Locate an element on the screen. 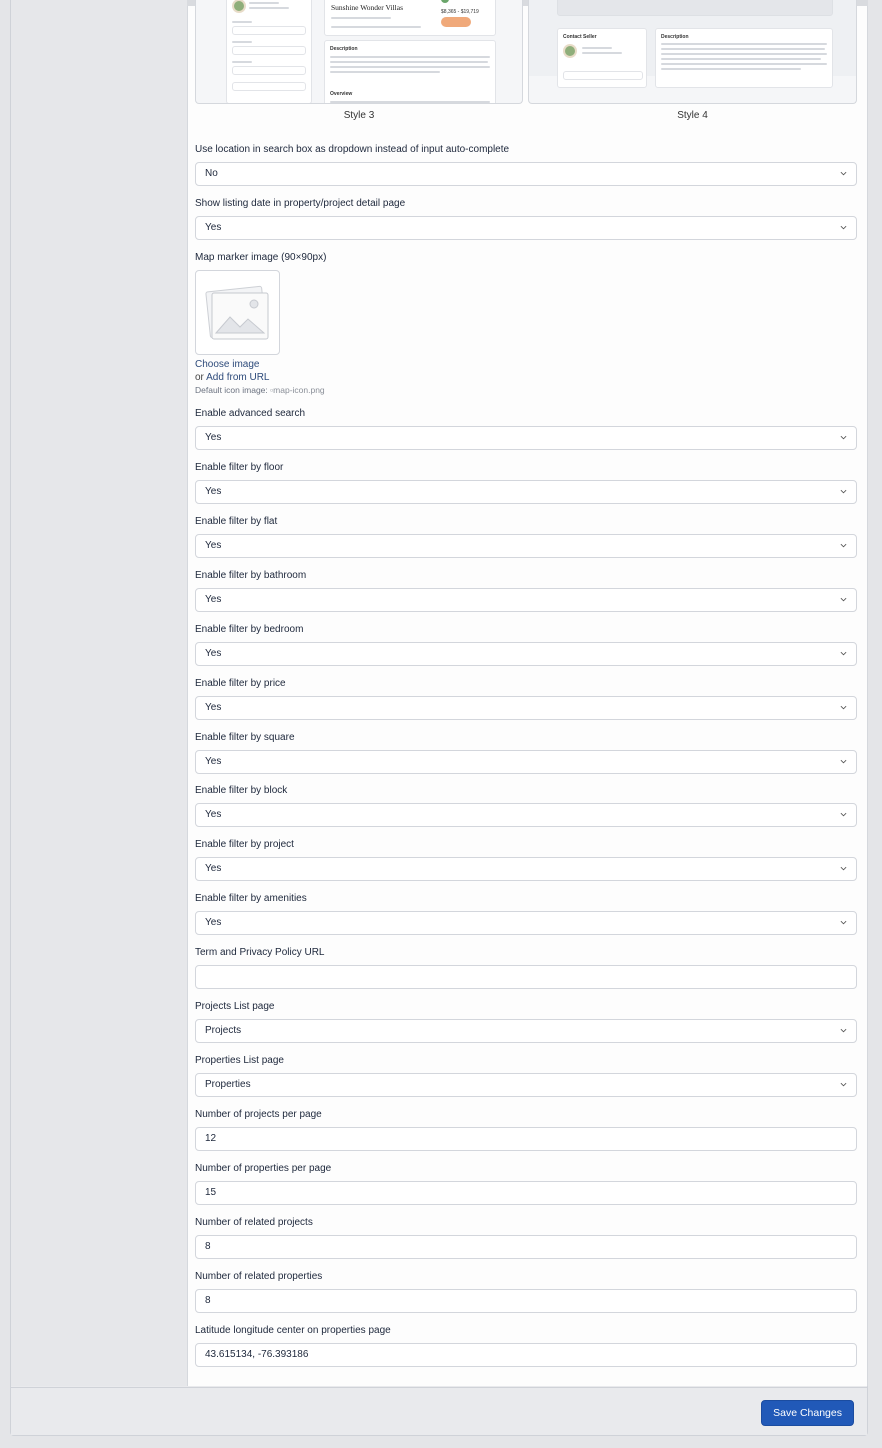 Image resolution: width=882 pixels, height=1448 pixels. lat-long-center-input: 43.615134, -76.393186 is located at coordinates (526, 1355).